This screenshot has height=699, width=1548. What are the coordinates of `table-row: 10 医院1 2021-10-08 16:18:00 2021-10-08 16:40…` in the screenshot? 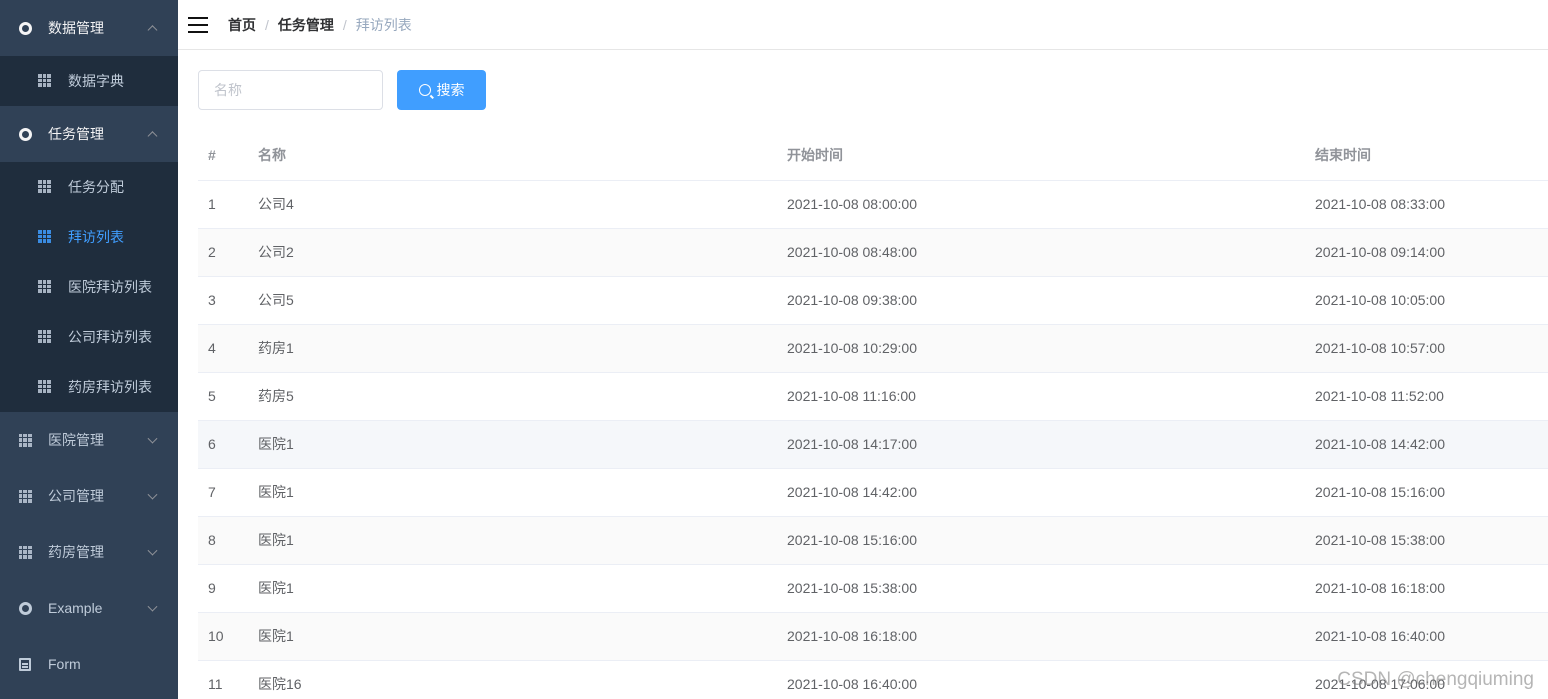 It's located at (873, 636).